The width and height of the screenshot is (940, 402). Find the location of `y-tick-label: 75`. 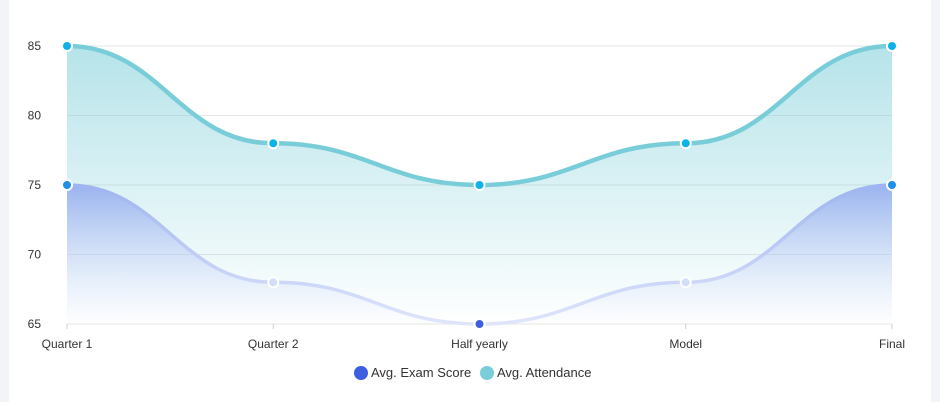

y-tick-label: 75 is located at coordinates (35, 185).